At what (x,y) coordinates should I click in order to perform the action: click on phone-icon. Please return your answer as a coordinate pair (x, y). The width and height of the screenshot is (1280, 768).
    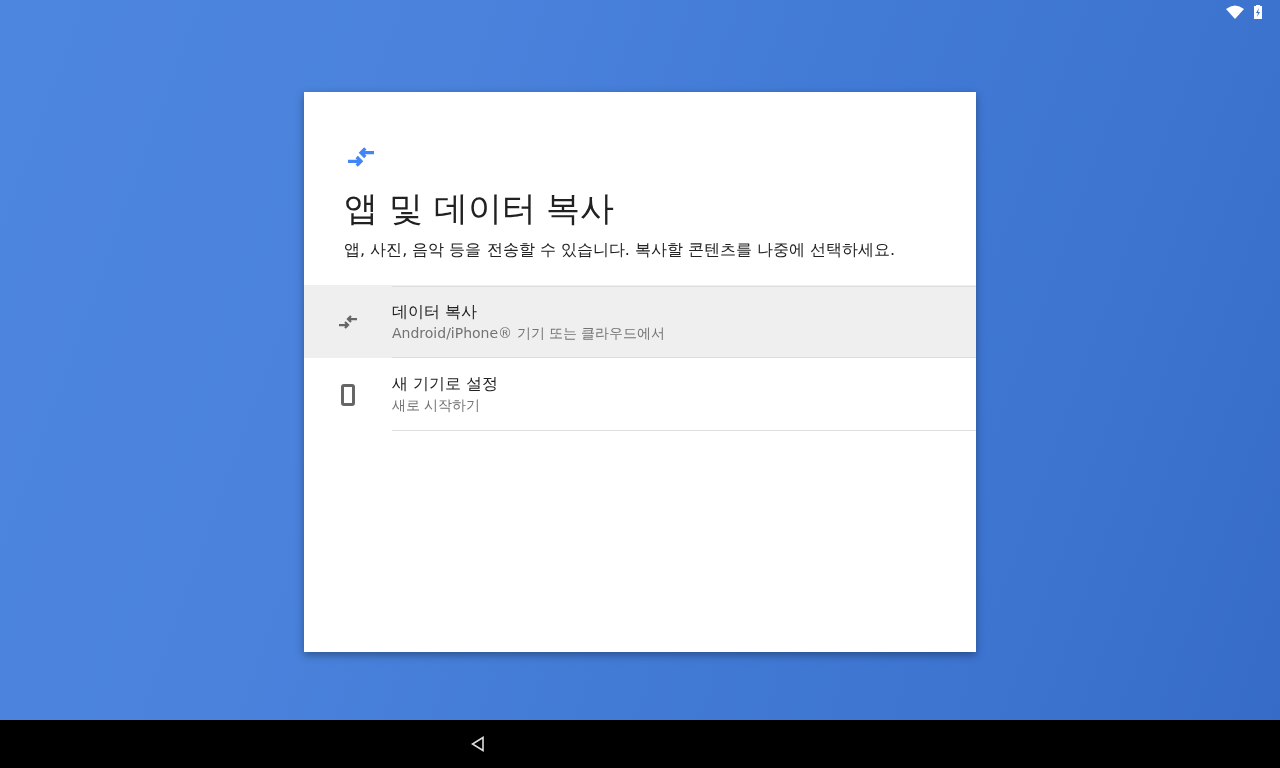
    Looking at the image, I should click on (348, 395).